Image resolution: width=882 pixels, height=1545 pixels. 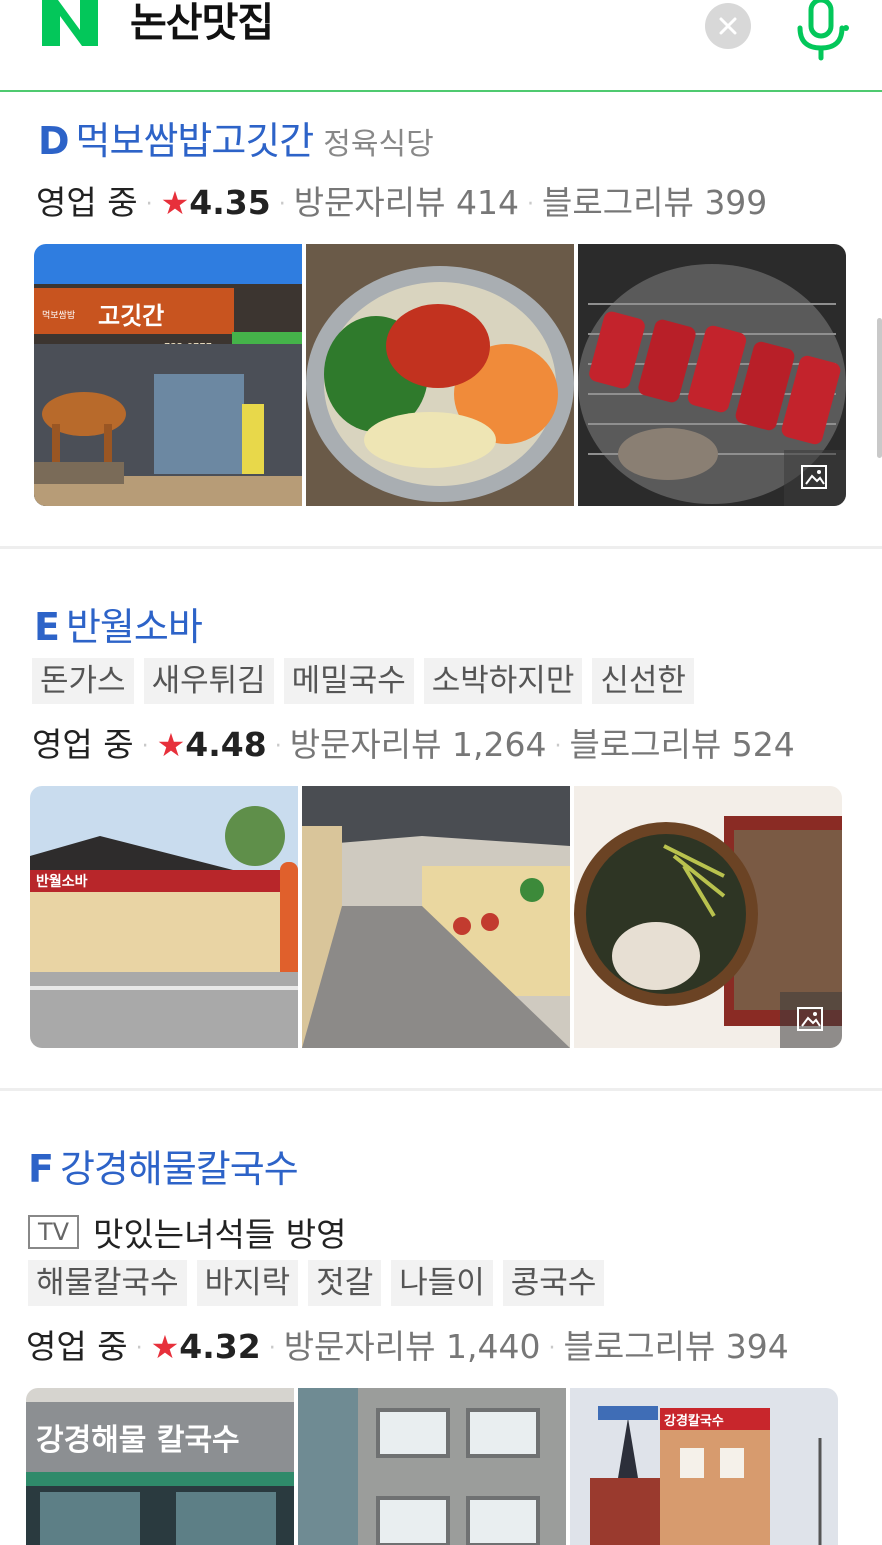 I want to click on place-meta: 영업 중 · ★4.32 · 방문자리뷰 1,440 · 블로그리뷰 394, so click(x=407, y=1344).